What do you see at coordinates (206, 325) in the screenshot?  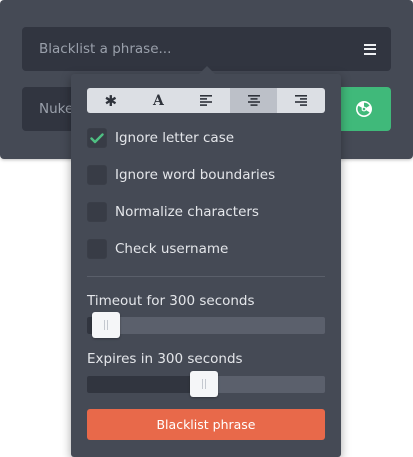 I see `timeout-slider` at bounding box center [206, 325].